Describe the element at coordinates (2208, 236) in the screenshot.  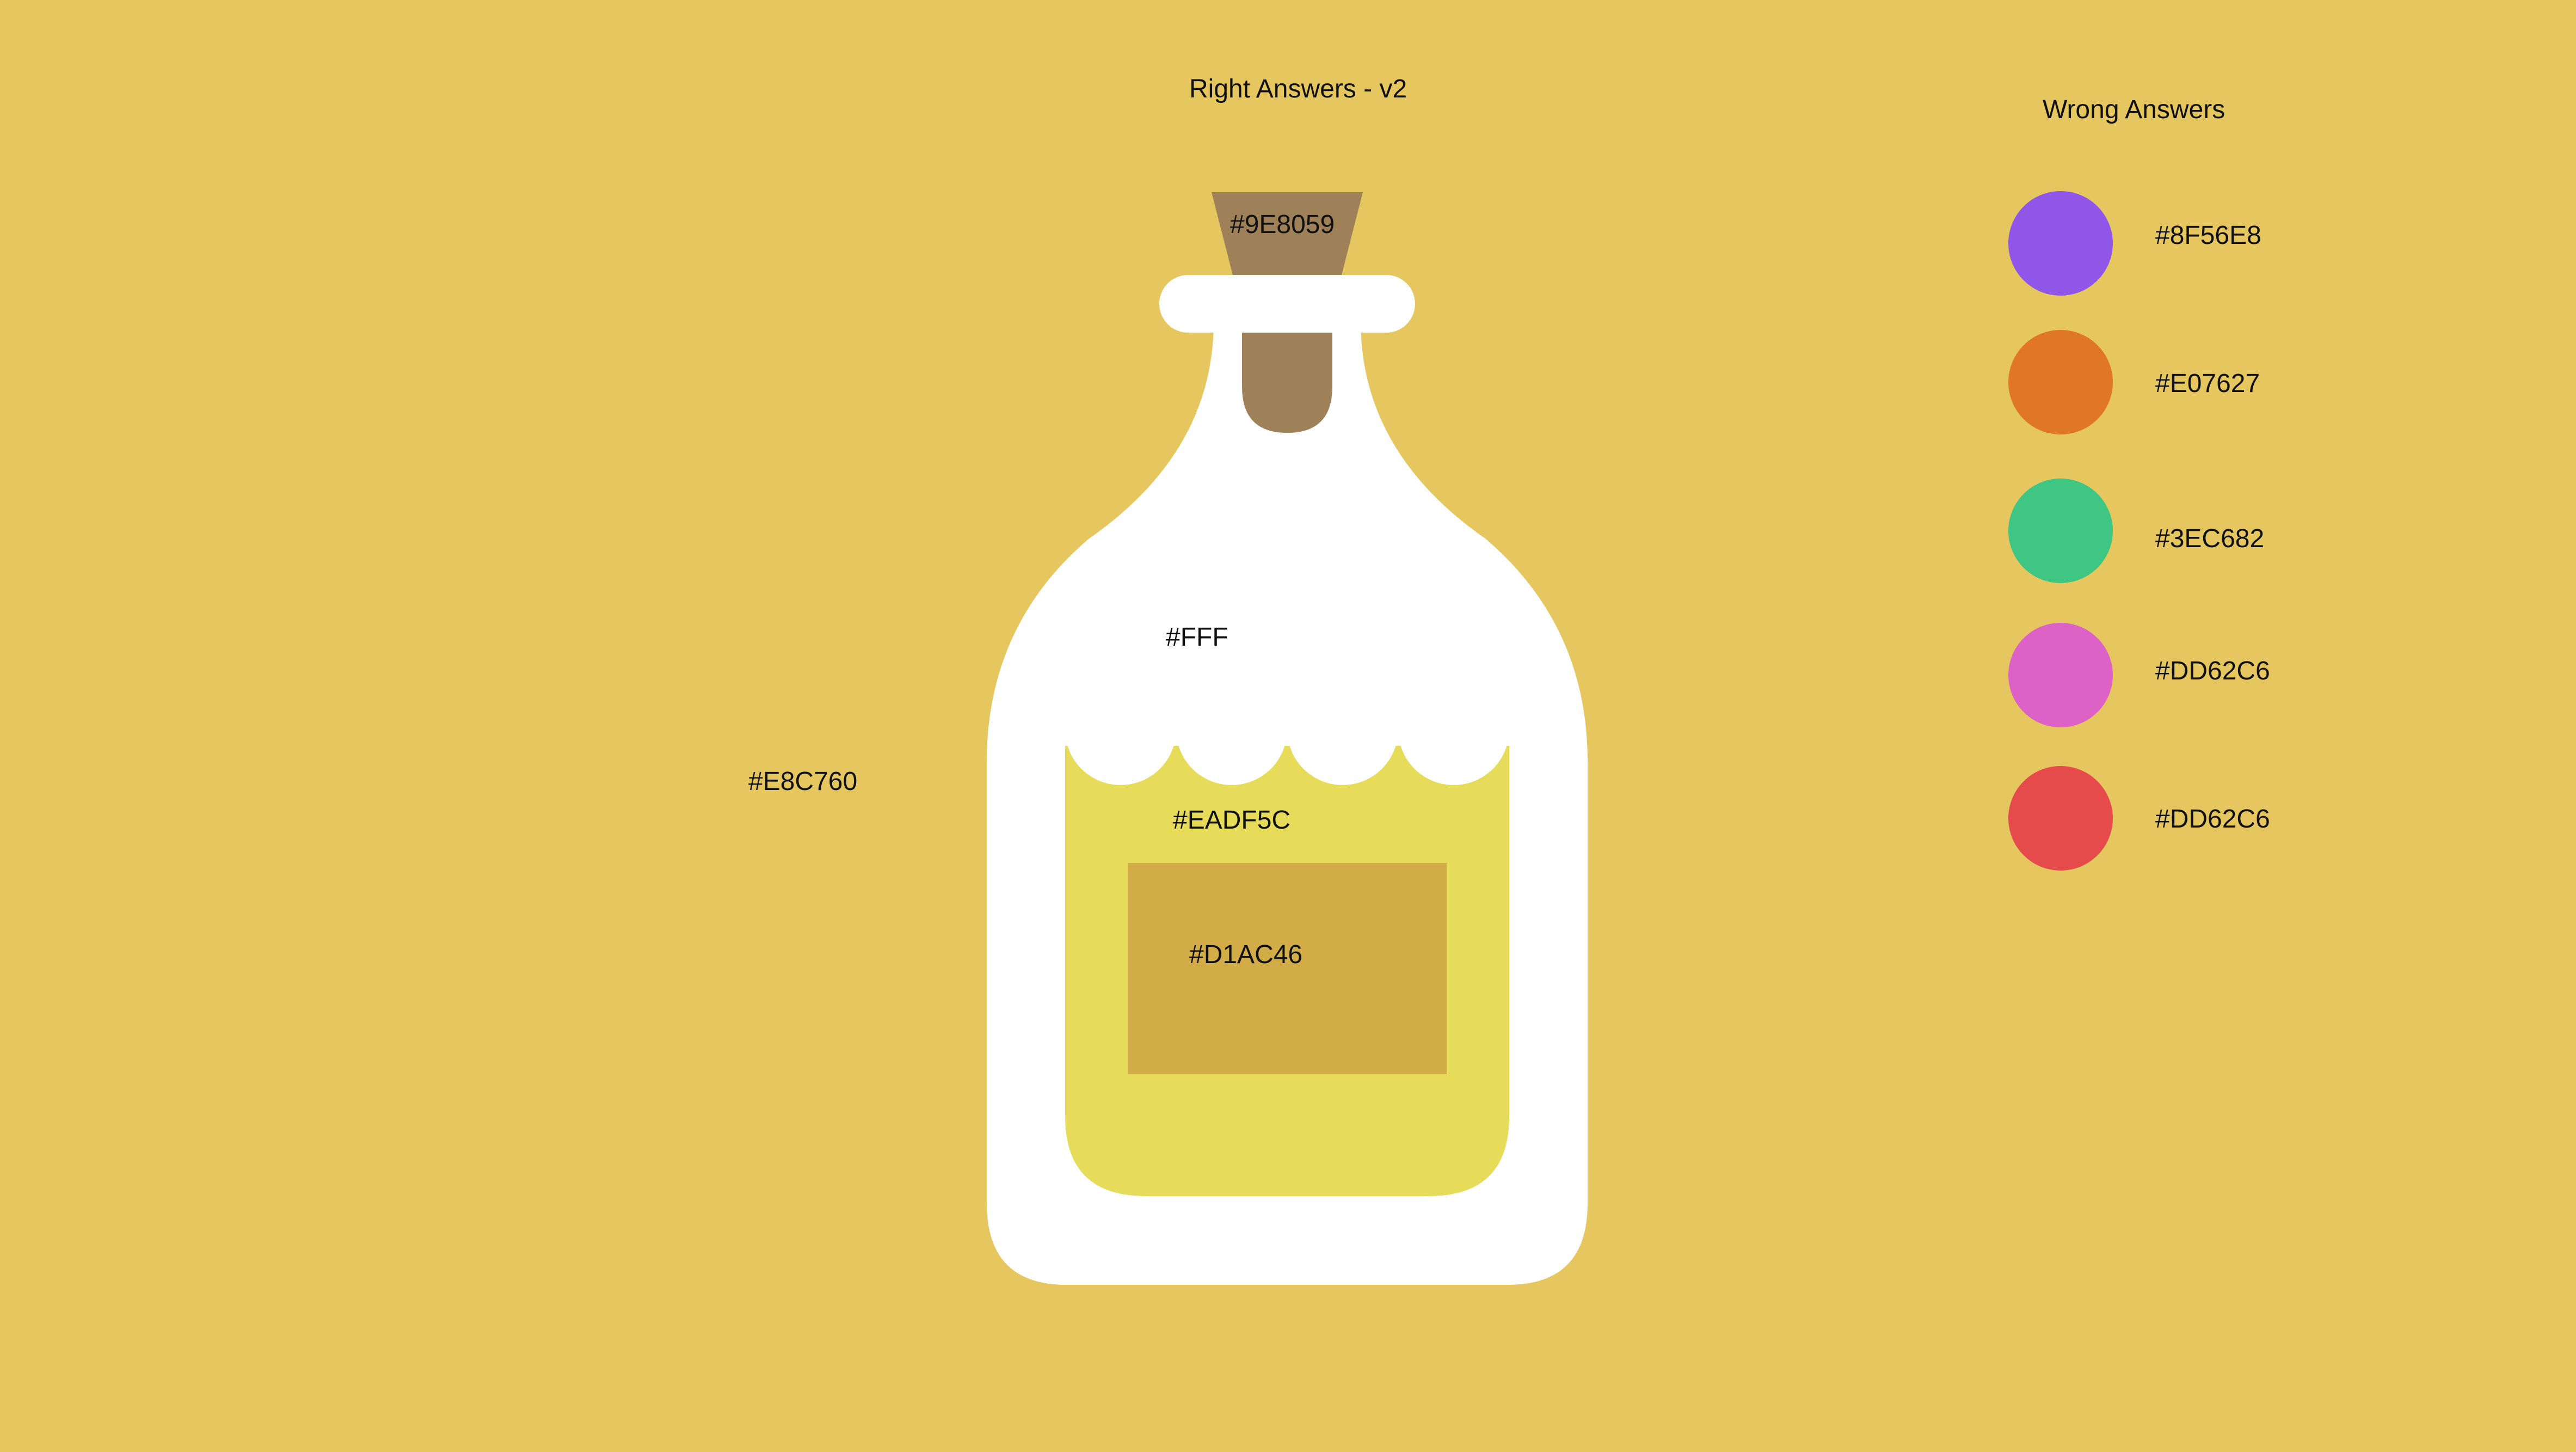
I see `swatch-label: #8F56E8` at that location.